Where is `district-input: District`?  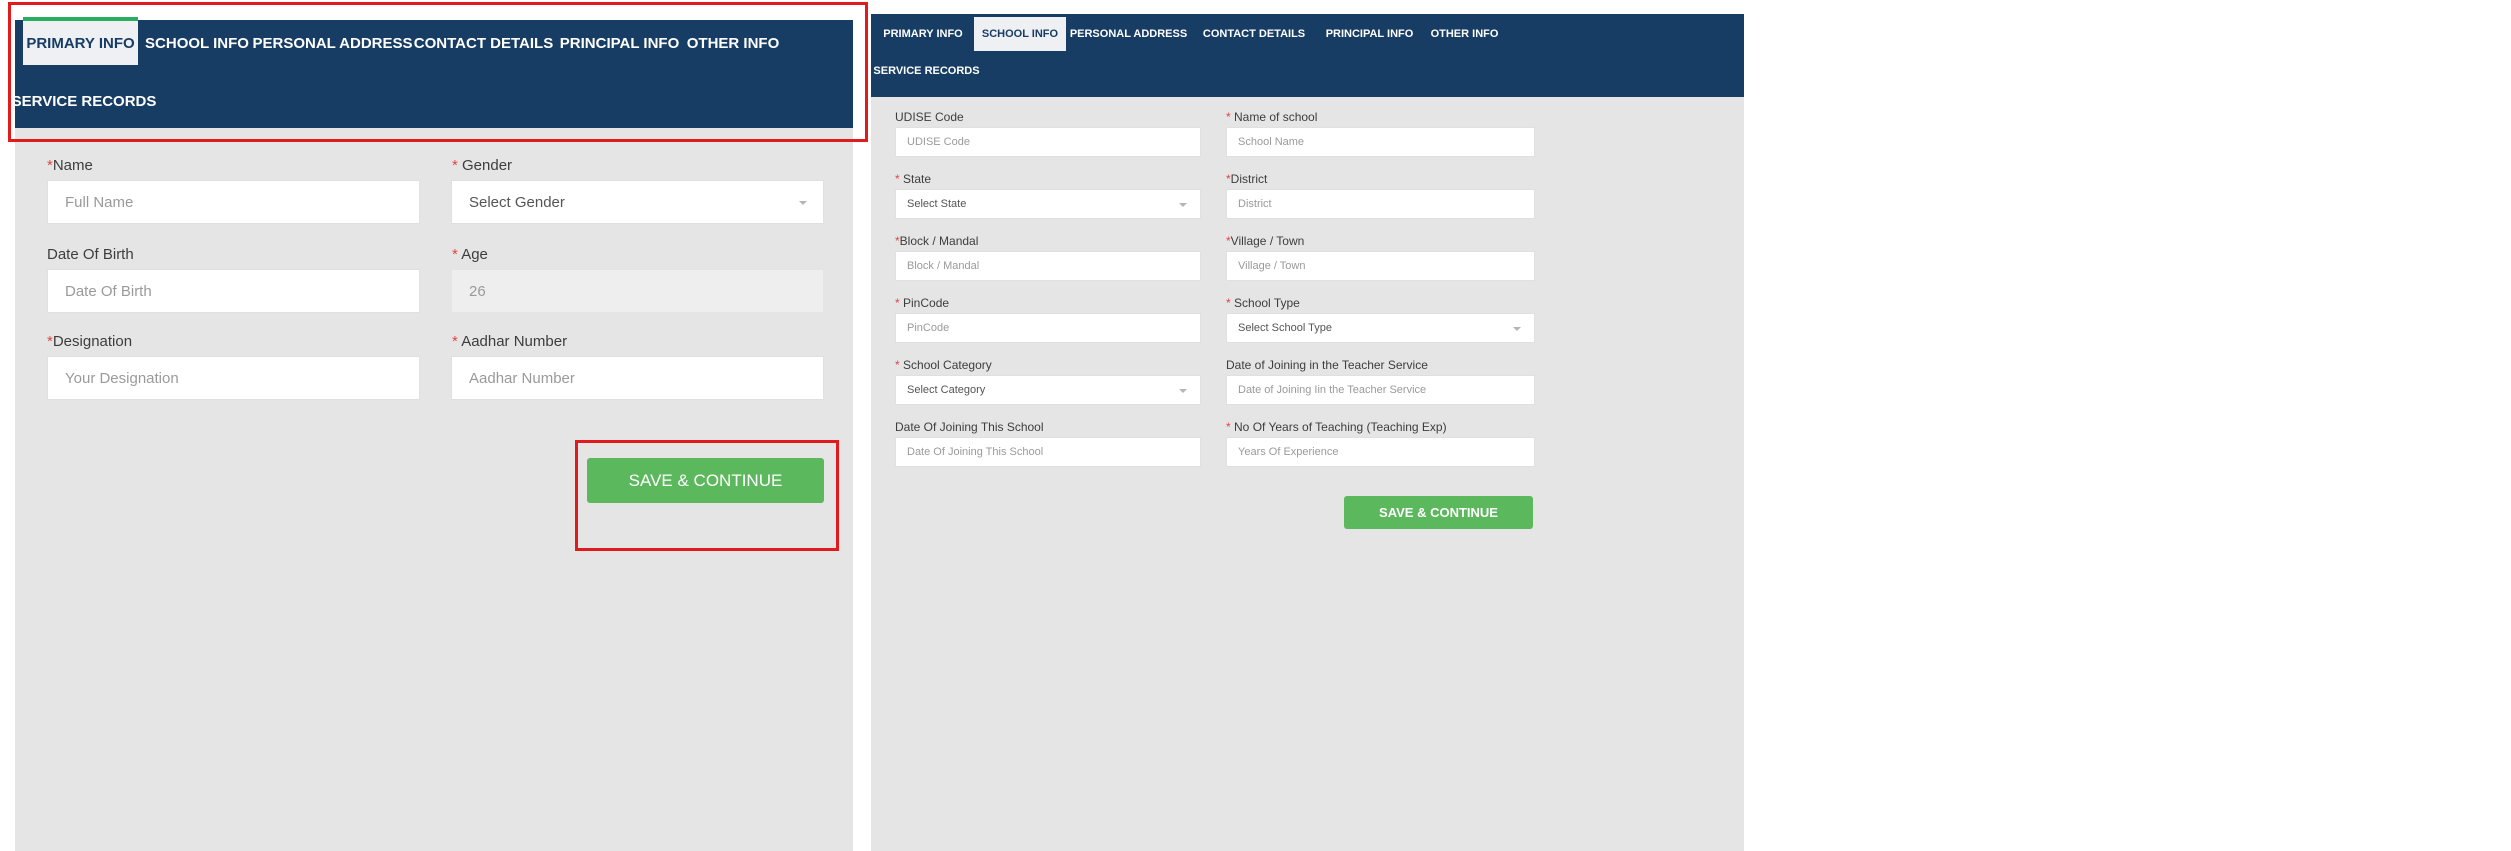
district-input: District is located at coordinates (1380, 204).